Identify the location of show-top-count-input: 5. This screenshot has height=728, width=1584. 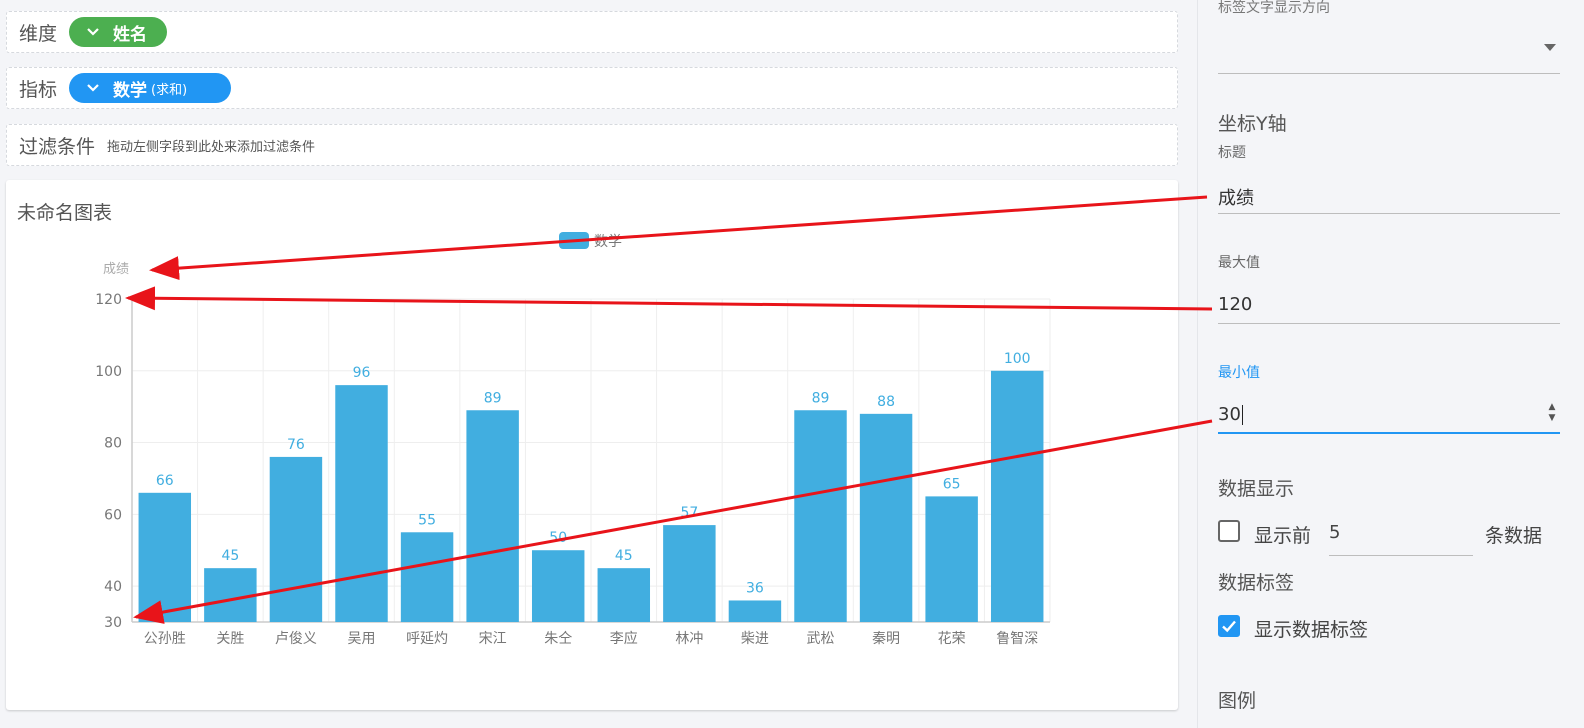
(1401, 535).